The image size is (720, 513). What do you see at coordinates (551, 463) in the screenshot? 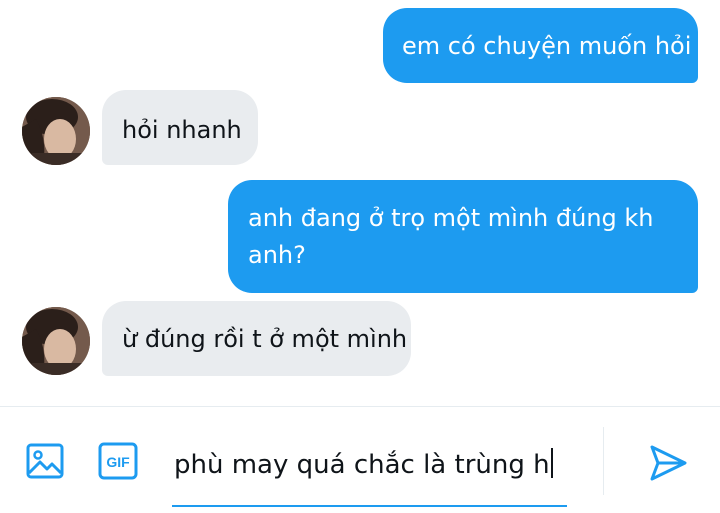
I see `text-cursor` at bounding box center [551, 463].